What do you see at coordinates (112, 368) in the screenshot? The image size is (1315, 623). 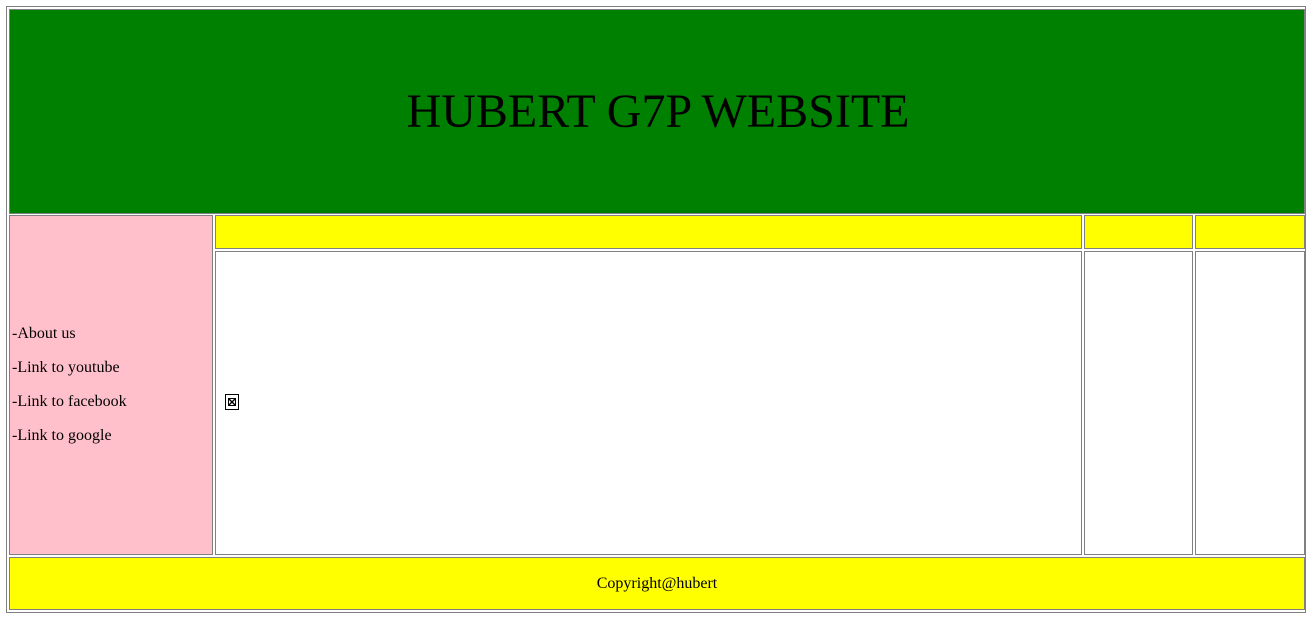 I see `sidebar-item-youtube: -Link to youtube` at bounding box center [112, 368].